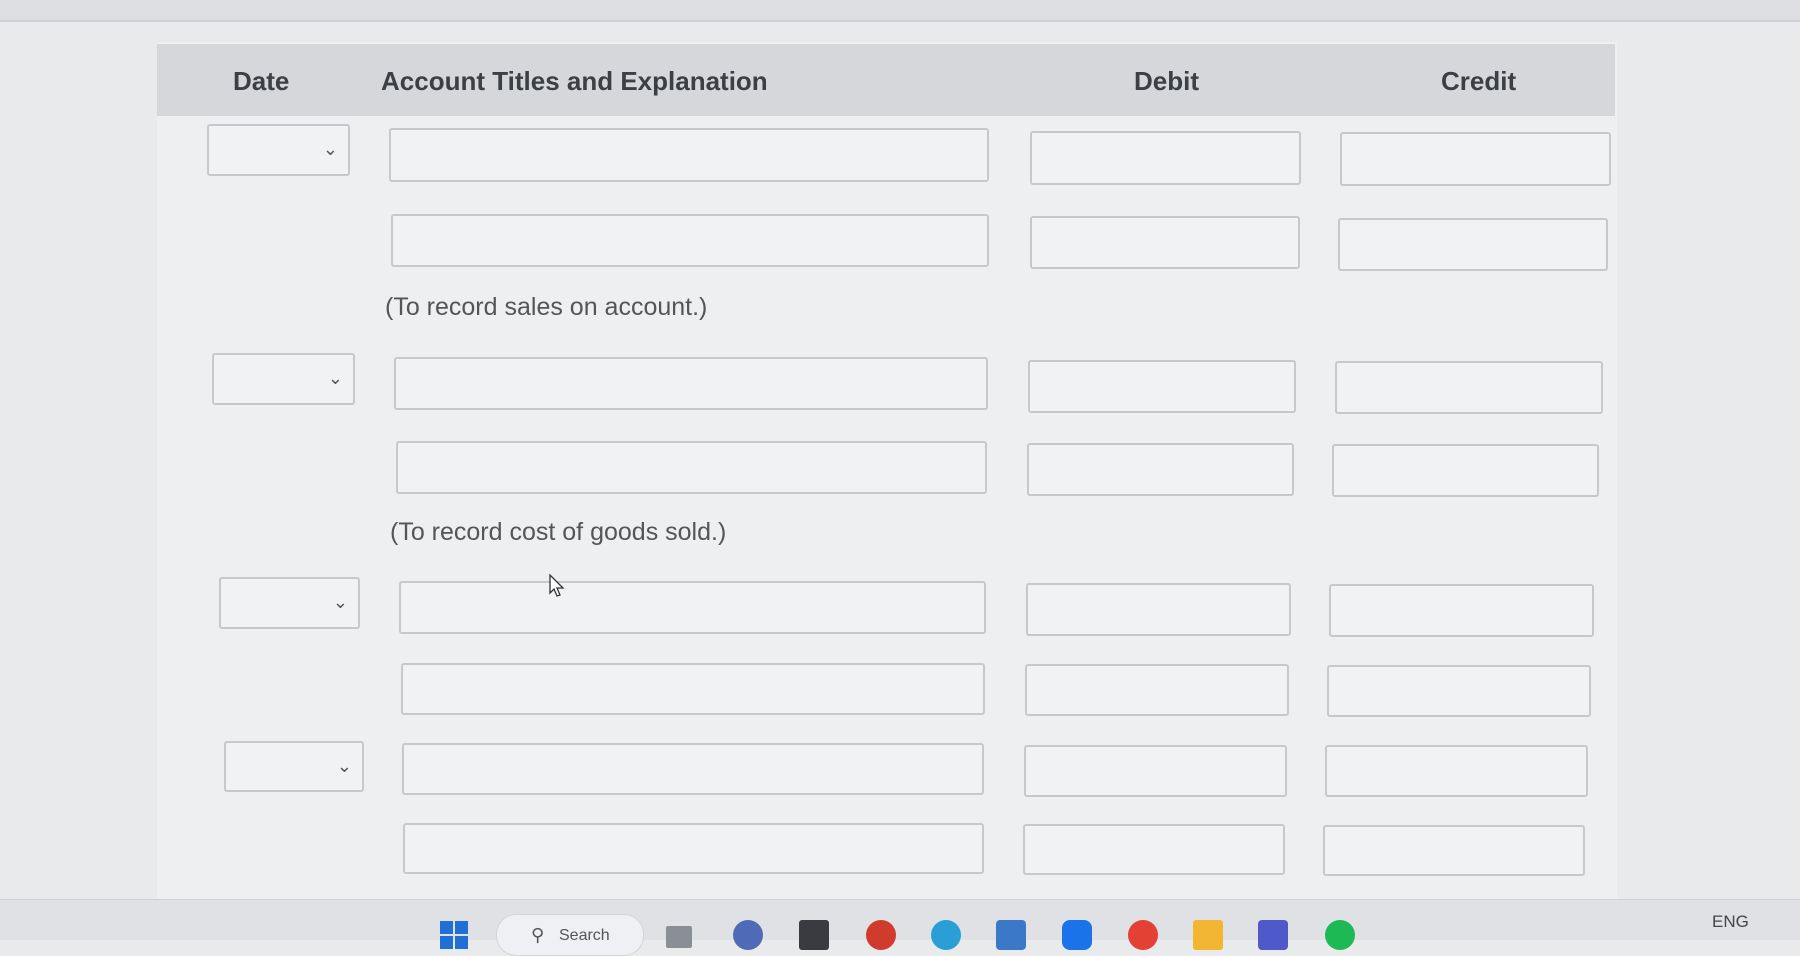 The width and height of the screenshot is (1800, 956). Describe the element at coordinates (574, 81) in the screenshot. I see `header-account-titles: Account Titles and Explanation` at that location.